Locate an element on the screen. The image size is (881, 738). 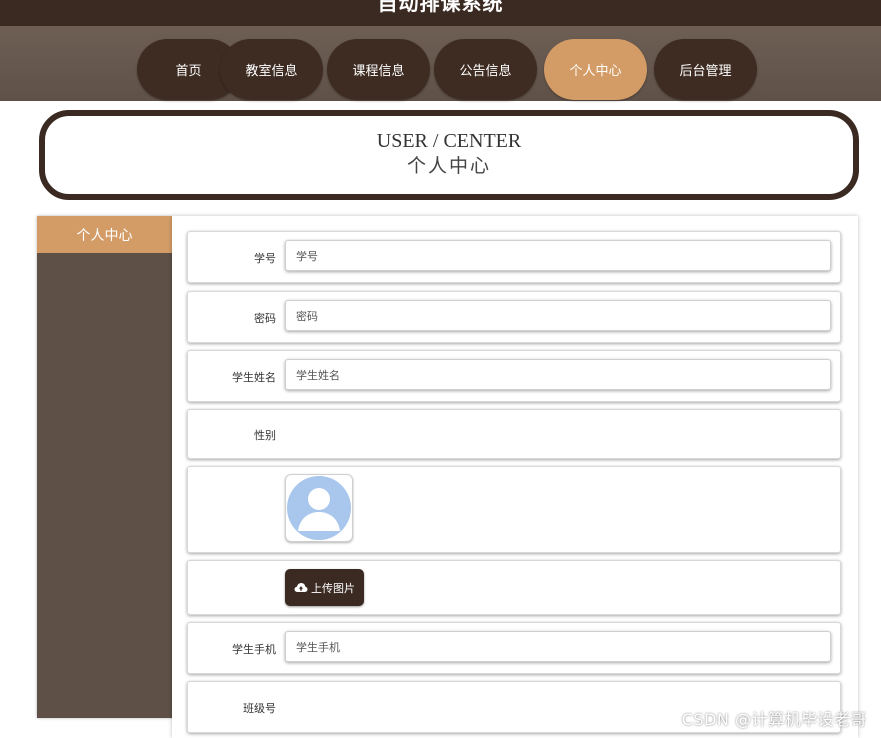
avatar is located at coordinates (319, 508).